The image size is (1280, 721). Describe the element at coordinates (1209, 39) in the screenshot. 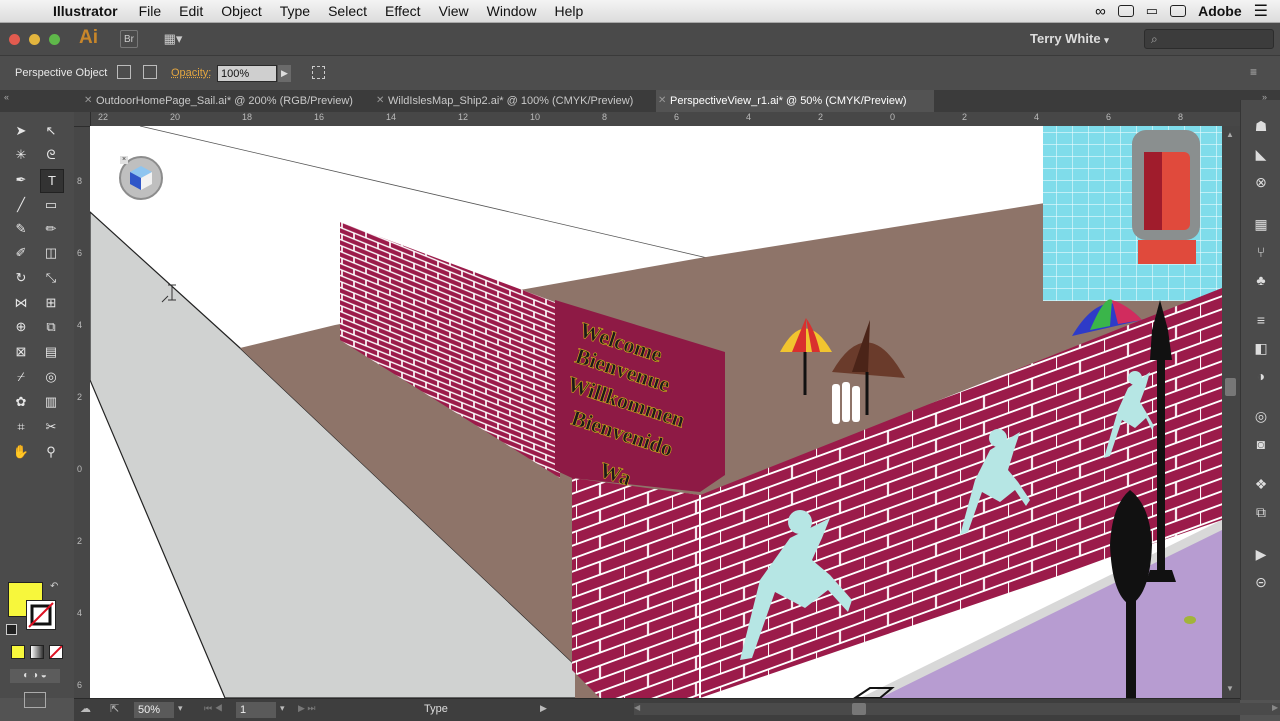

I see `search-field: ⌕` at that location.